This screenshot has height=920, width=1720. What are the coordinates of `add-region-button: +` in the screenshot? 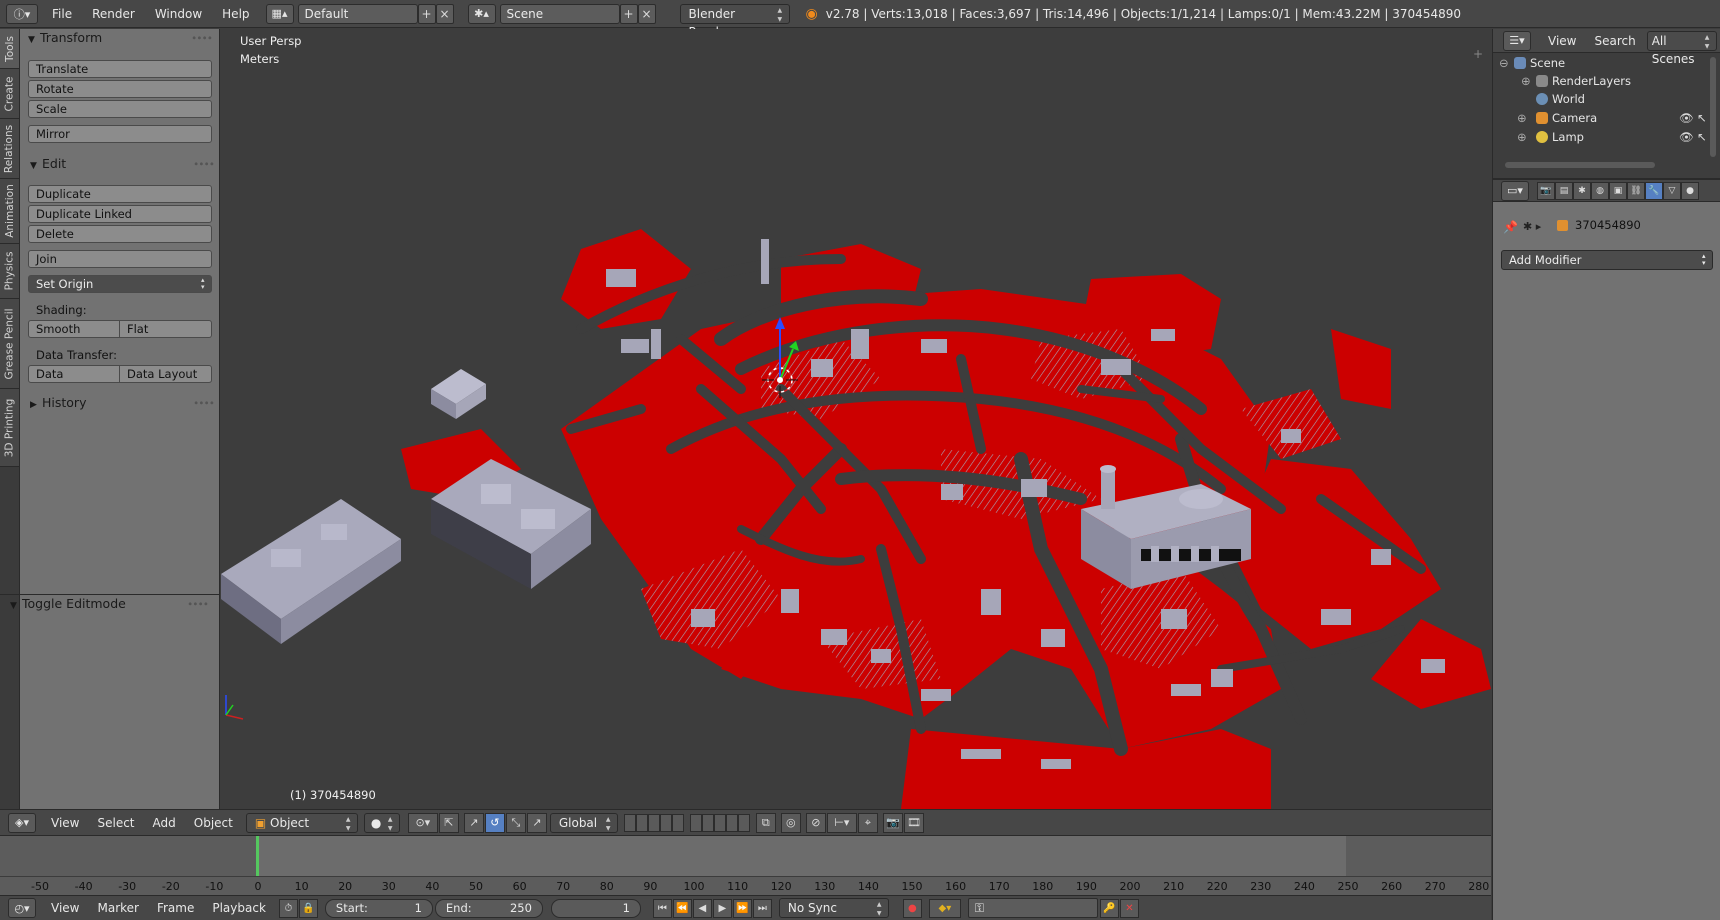 It's located at (1478, 54).